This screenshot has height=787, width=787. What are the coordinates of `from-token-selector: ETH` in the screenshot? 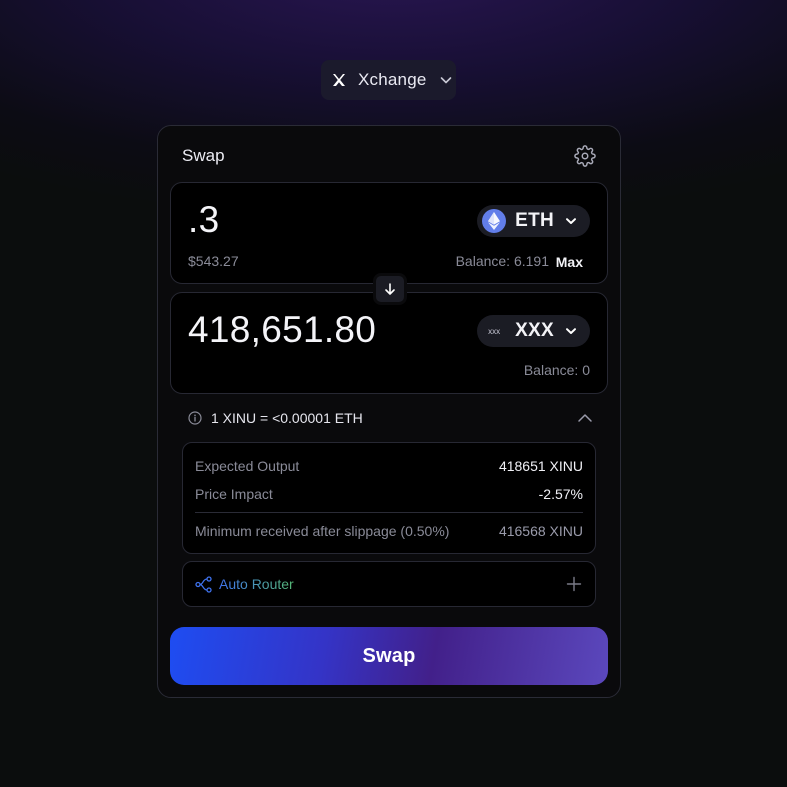 It's located at (533, 221).